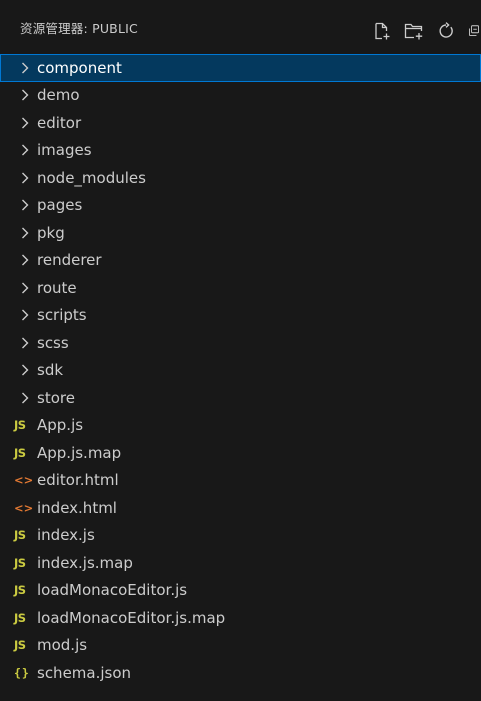  What do you see at coordinates (240, 123) in the screenshot?
I see `folder-item-editor: editor` at bounding box center [240, 123].